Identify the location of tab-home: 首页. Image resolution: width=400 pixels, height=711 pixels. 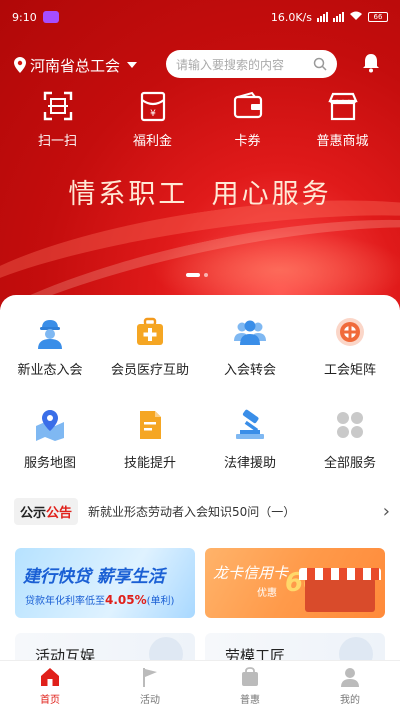
(50, 686).